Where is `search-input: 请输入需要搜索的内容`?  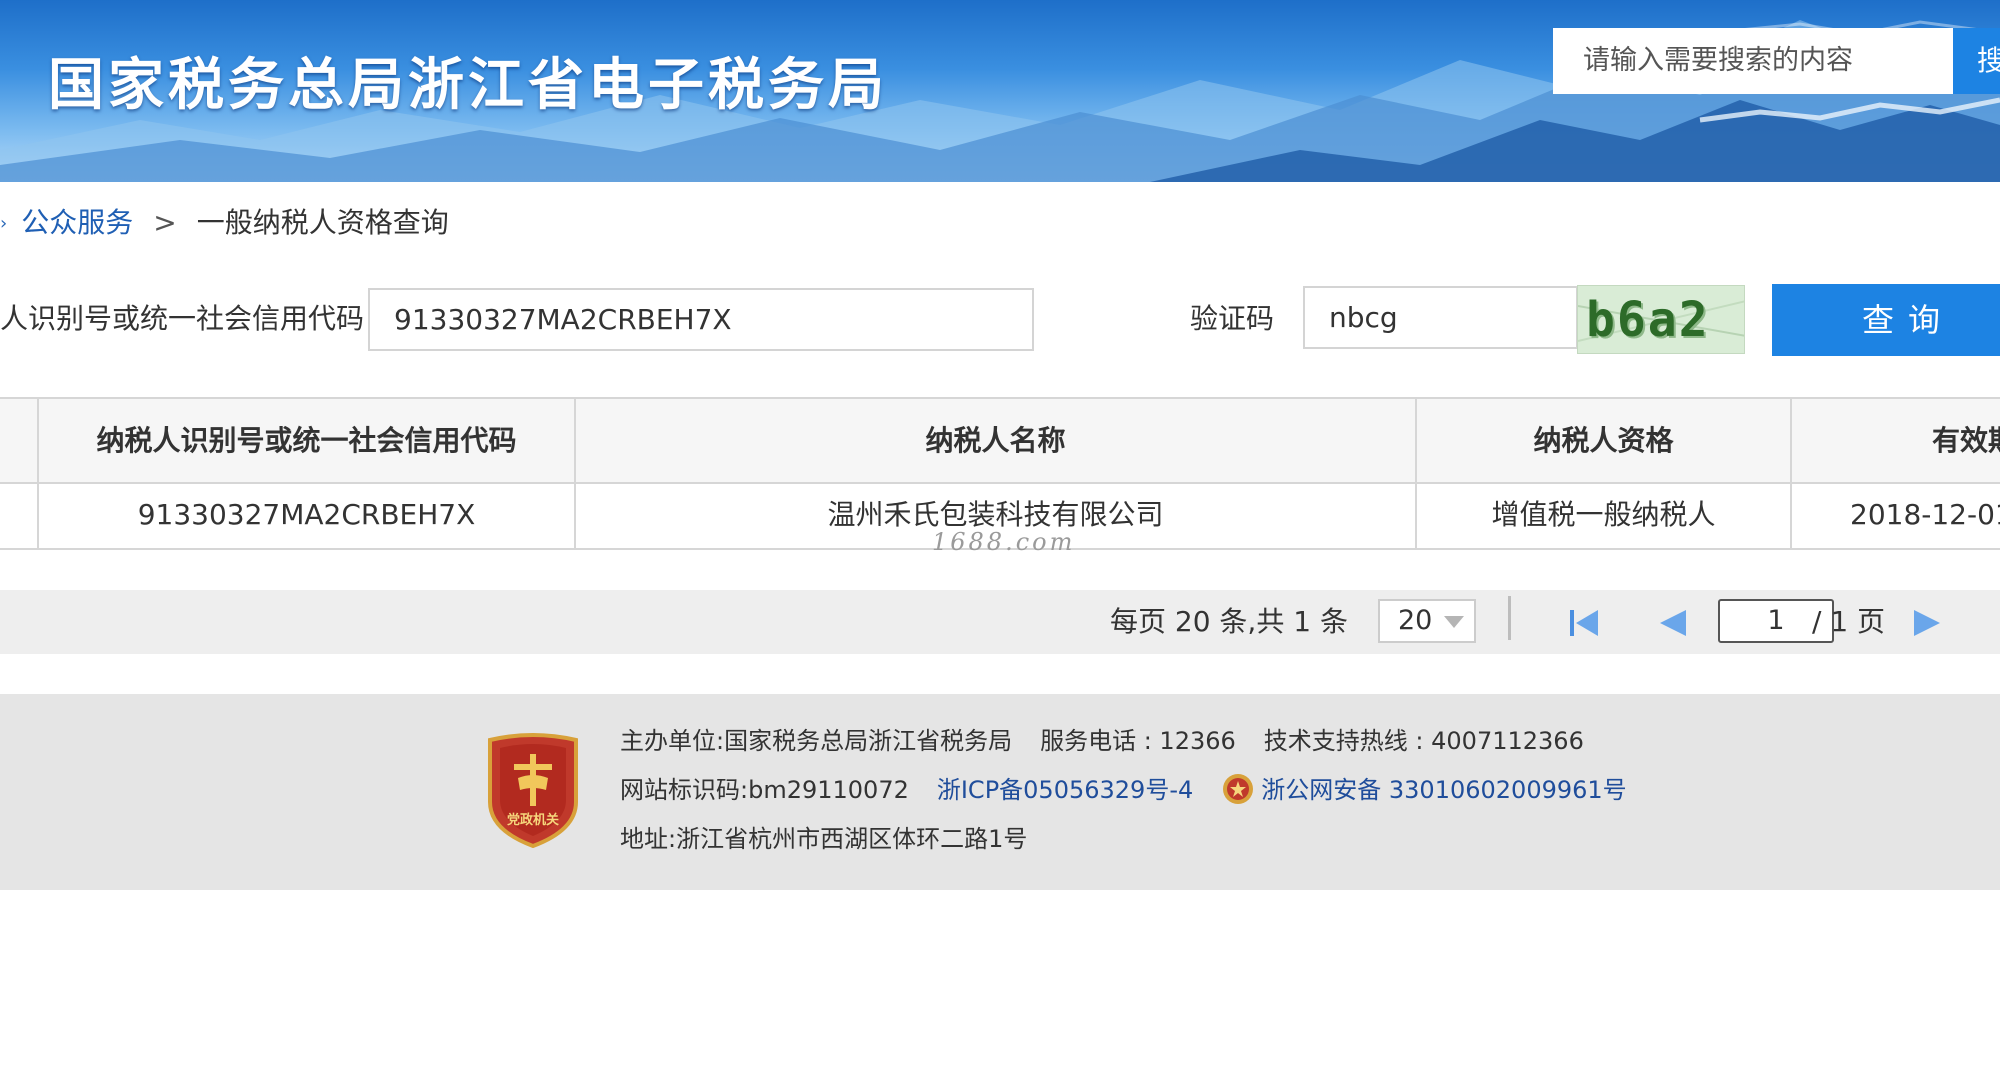
search-input: 请输入需要搜索的内容 is located at coordinates (1753, 61).